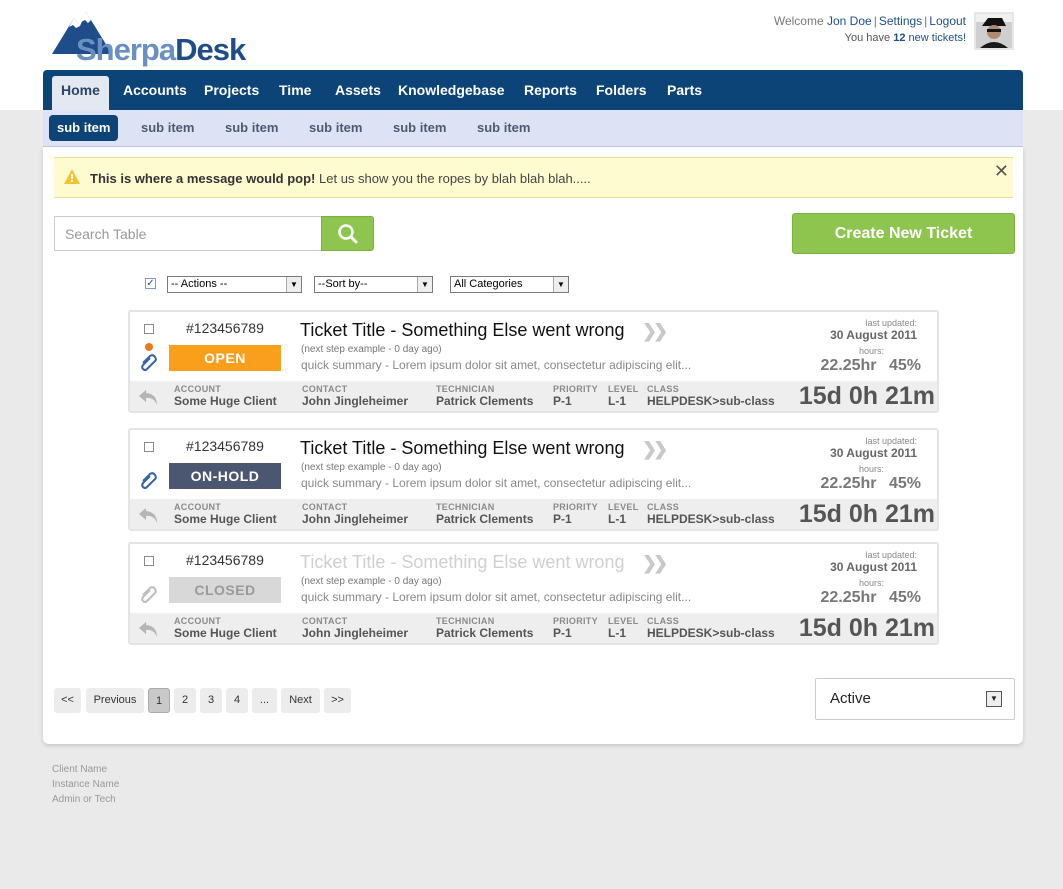 The height and width of the screenshot is (889, 1063). I want to click on tab-accounts: Accounts, so click(155, 93).